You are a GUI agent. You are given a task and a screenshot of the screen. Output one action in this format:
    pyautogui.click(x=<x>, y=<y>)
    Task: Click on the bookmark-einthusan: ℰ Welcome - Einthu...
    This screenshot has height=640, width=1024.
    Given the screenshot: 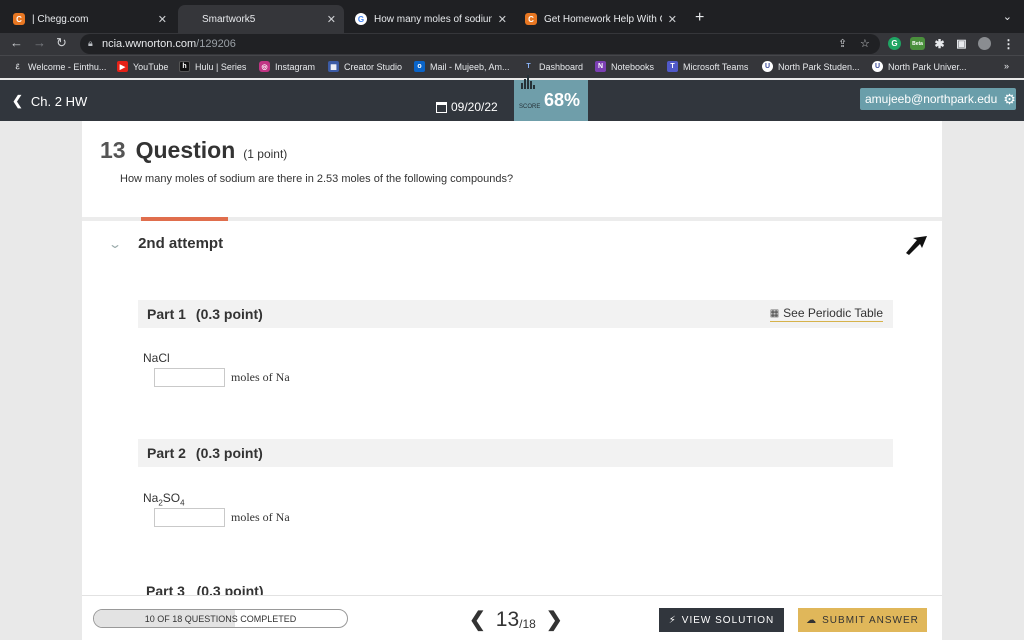 What is the action you would take?
    pyautogui.click(x=59, y=66)
    